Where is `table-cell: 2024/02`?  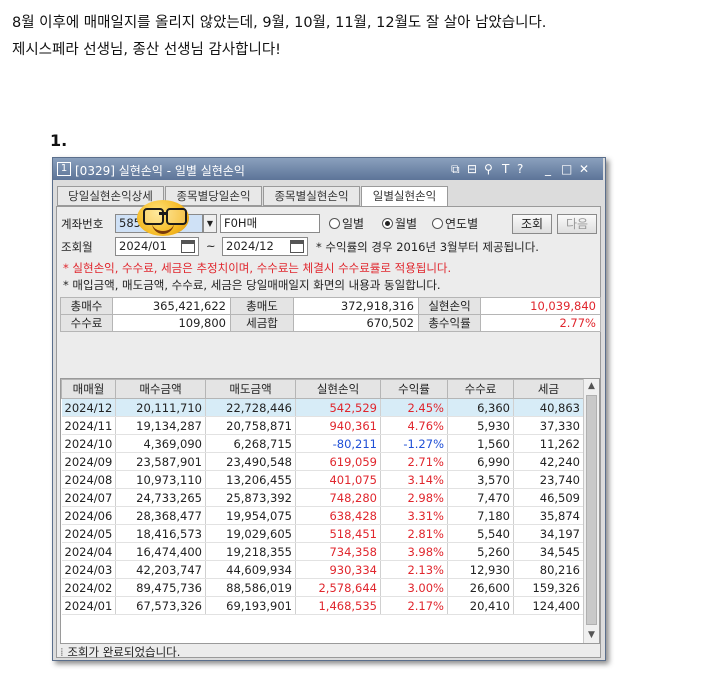 table-cell: 2024/02 is located at coordinates (88, 587).